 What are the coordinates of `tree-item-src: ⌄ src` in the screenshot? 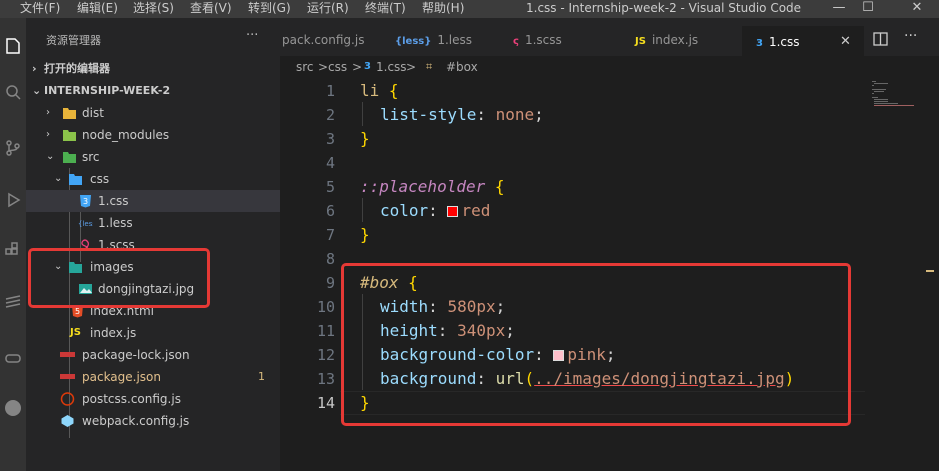 It's located at (153, 157).